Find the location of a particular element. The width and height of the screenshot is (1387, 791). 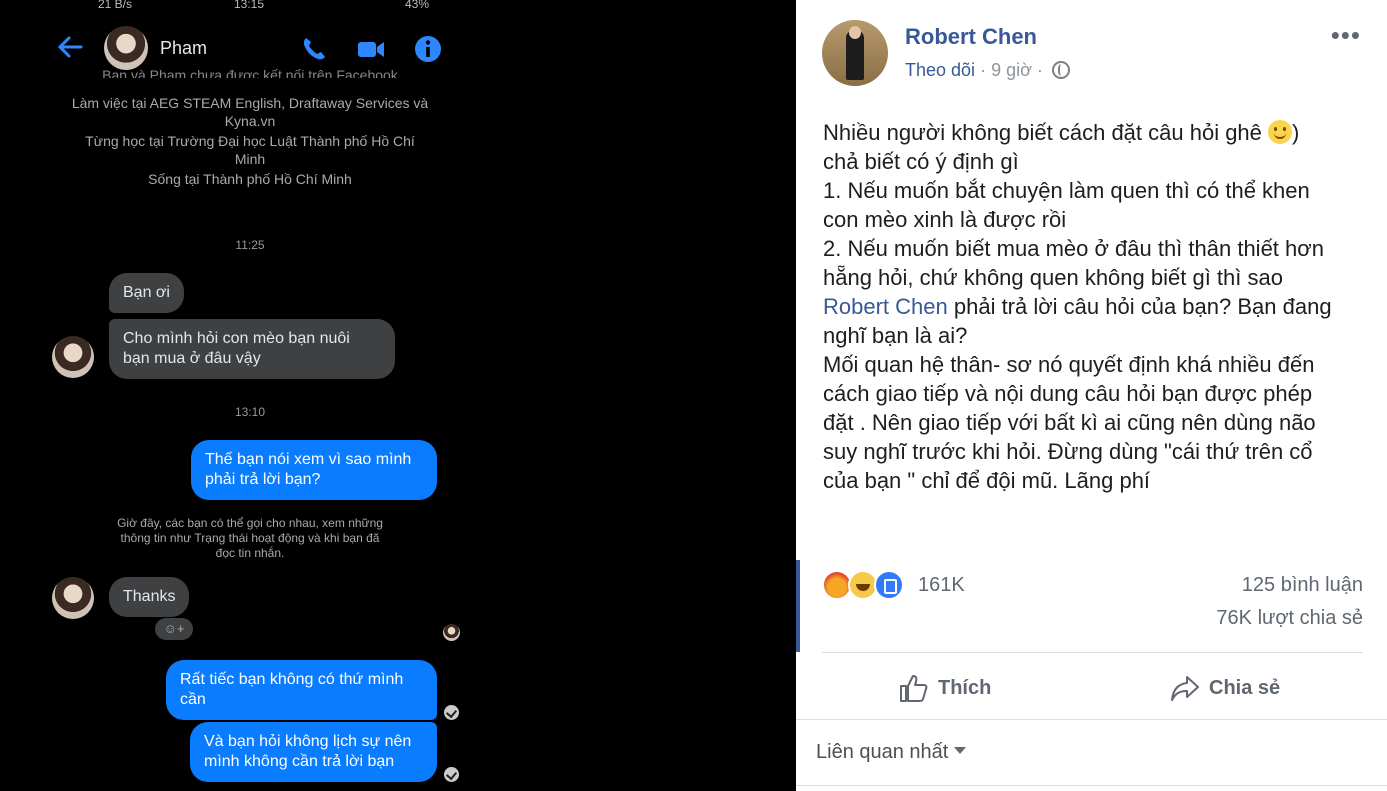

message-text: Thanks is located at coordinates (149, 596).